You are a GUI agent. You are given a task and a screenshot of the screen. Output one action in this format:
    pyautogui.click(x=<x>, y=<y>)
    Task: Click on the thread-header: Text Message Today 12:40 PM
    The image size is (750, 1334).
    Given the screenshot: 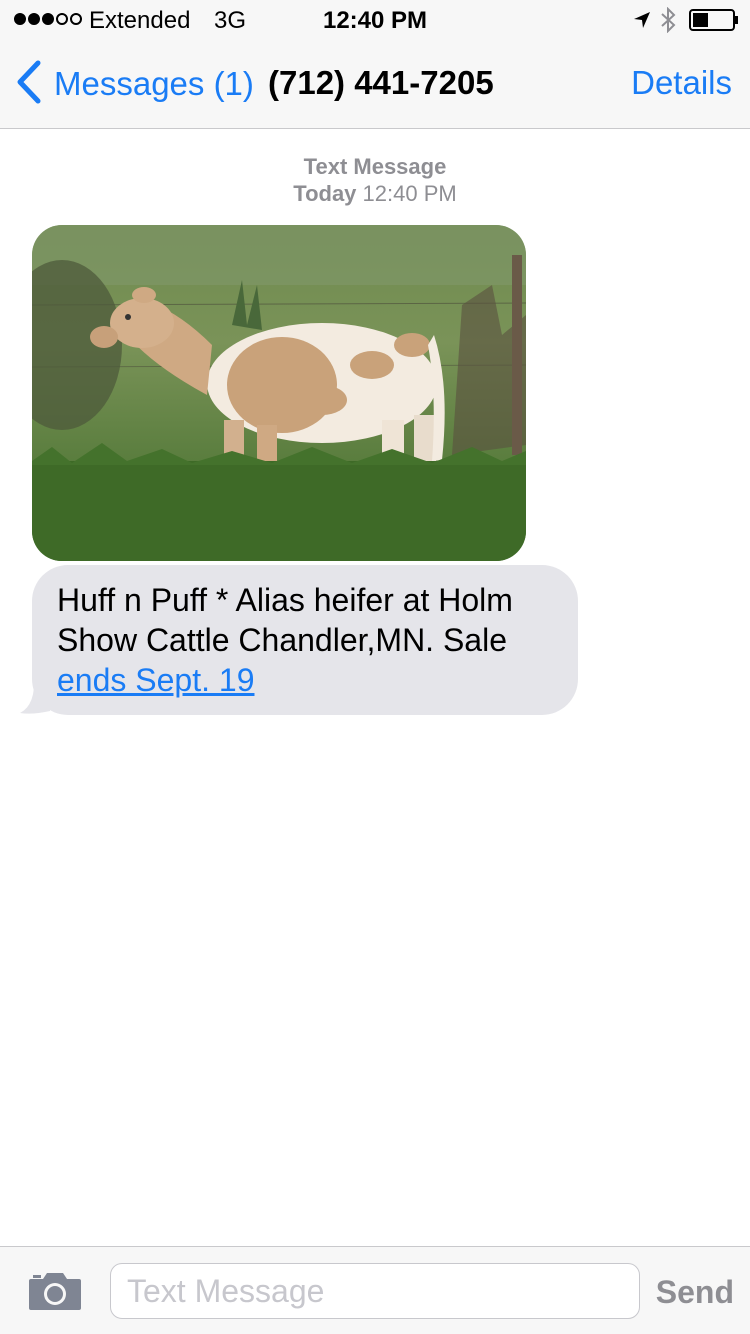 What is the action you would take?
    pyautogui.click(x=375, y=180)
    